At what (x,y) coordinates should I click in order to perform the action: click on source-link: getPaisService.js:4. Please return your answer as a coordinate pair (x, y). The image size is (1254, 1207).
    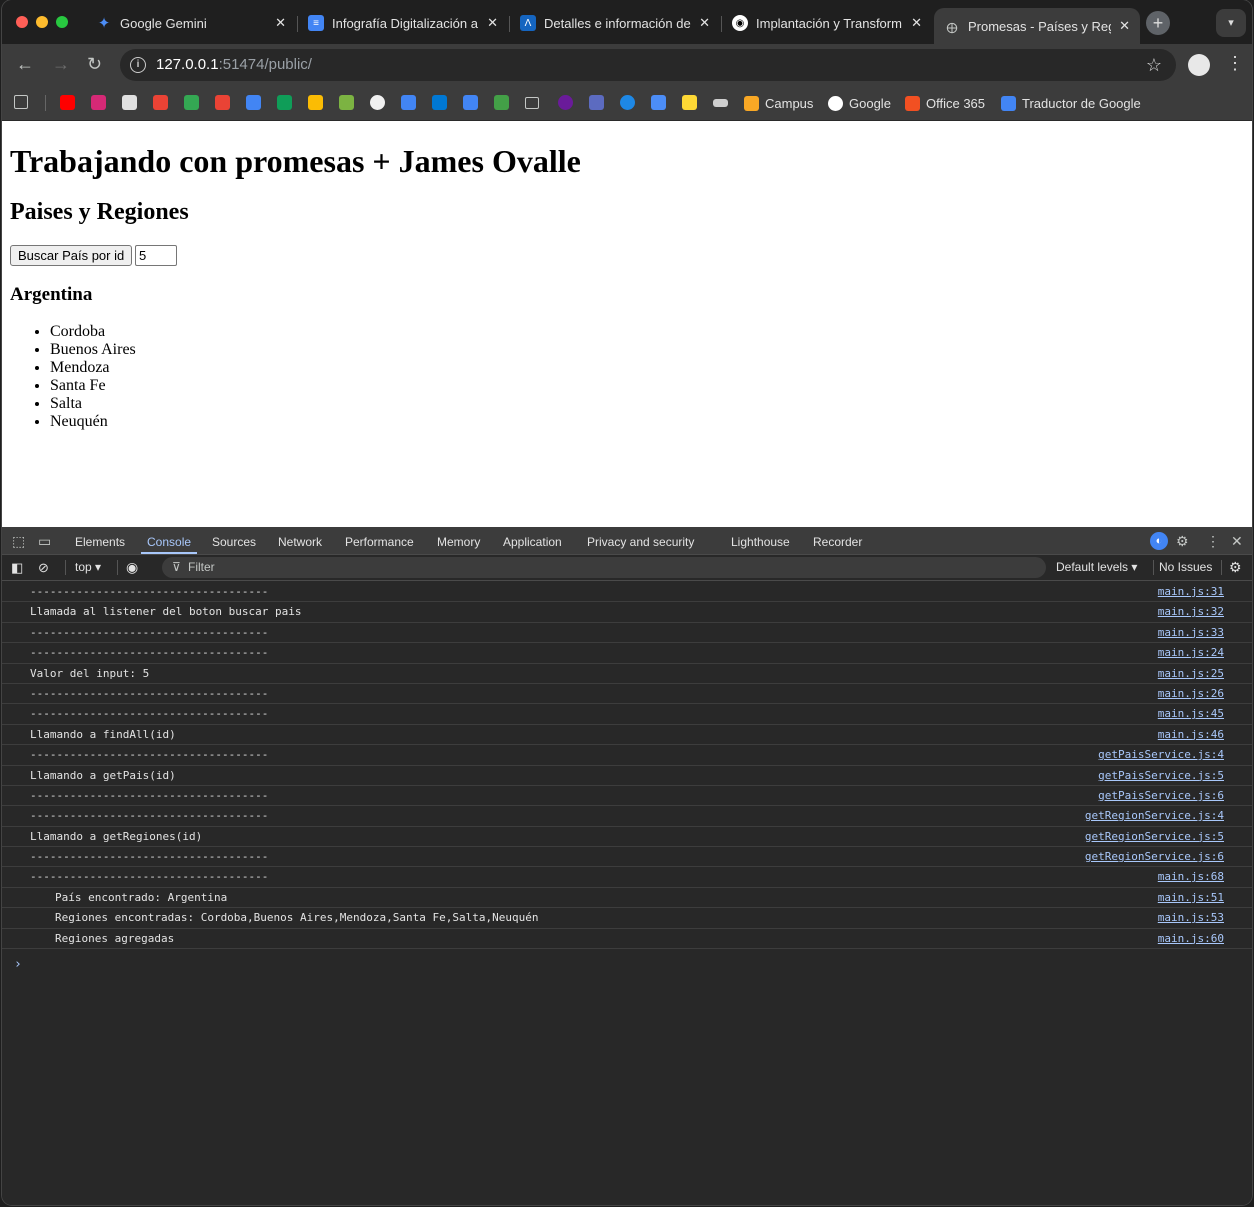
    Looking at the image, I should click on (1161, 754).